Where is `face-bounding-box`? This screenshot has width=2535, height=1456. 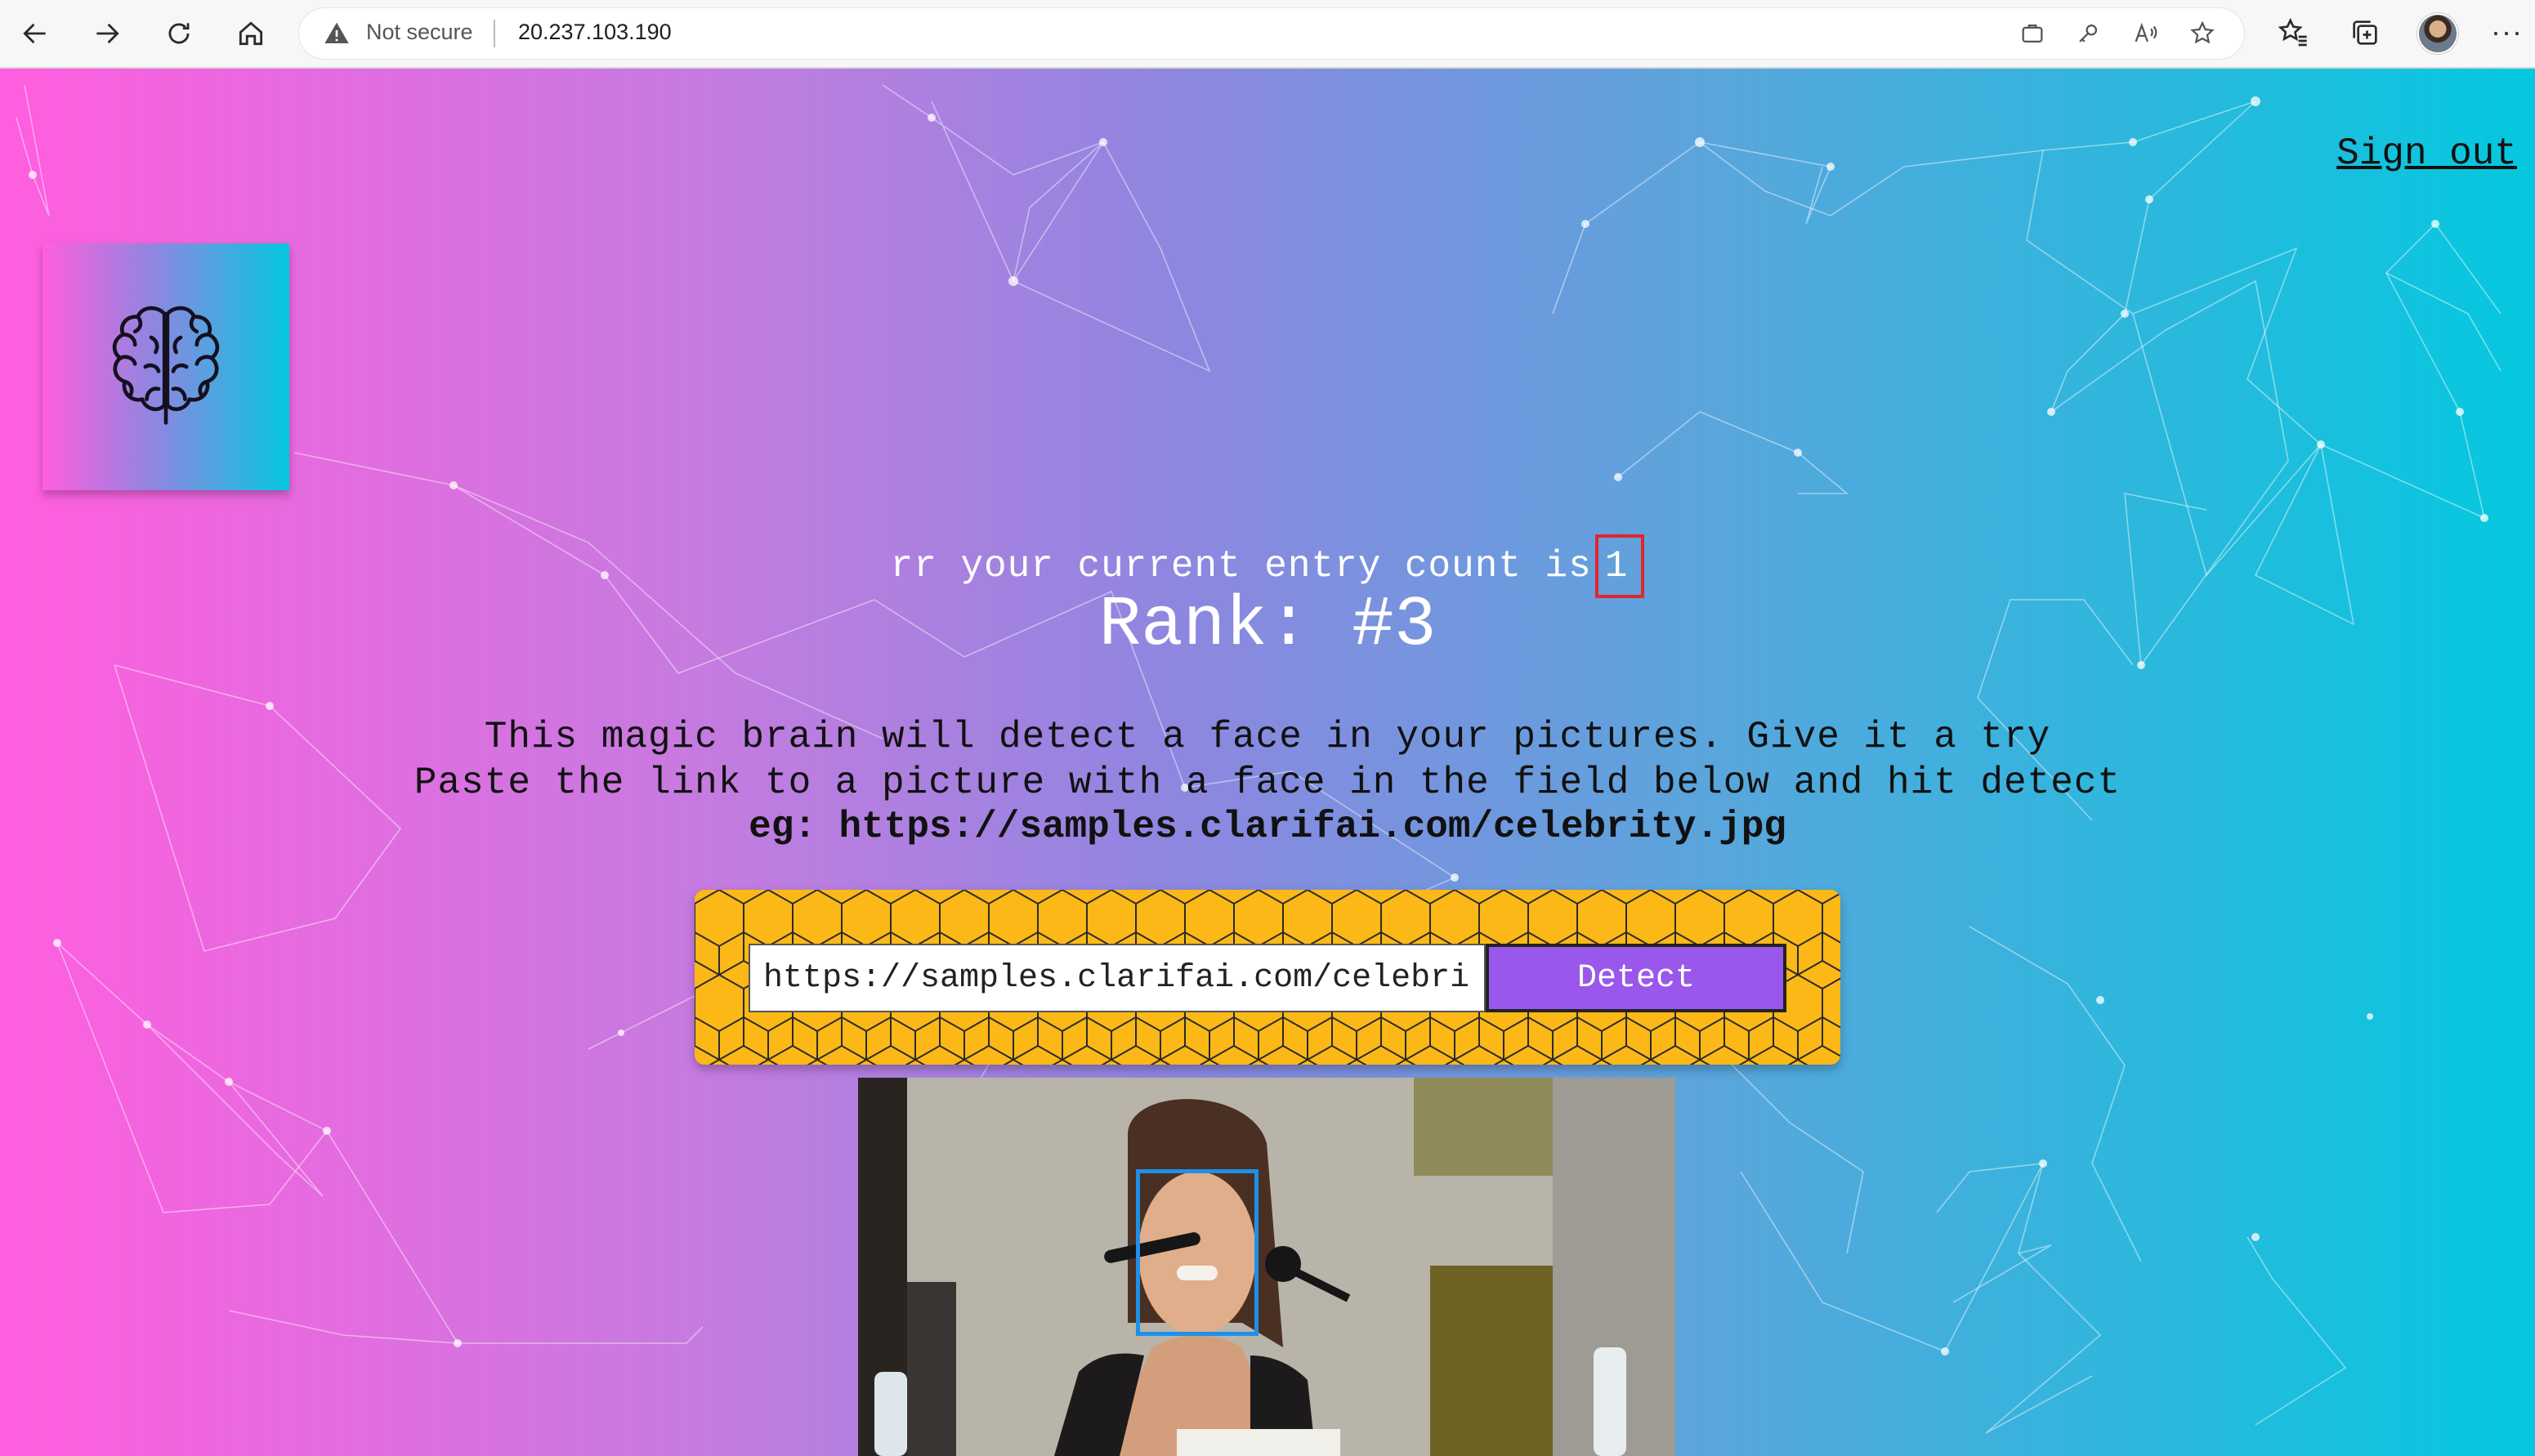
face-bounding-box is located at coordinates (1197, 1252).